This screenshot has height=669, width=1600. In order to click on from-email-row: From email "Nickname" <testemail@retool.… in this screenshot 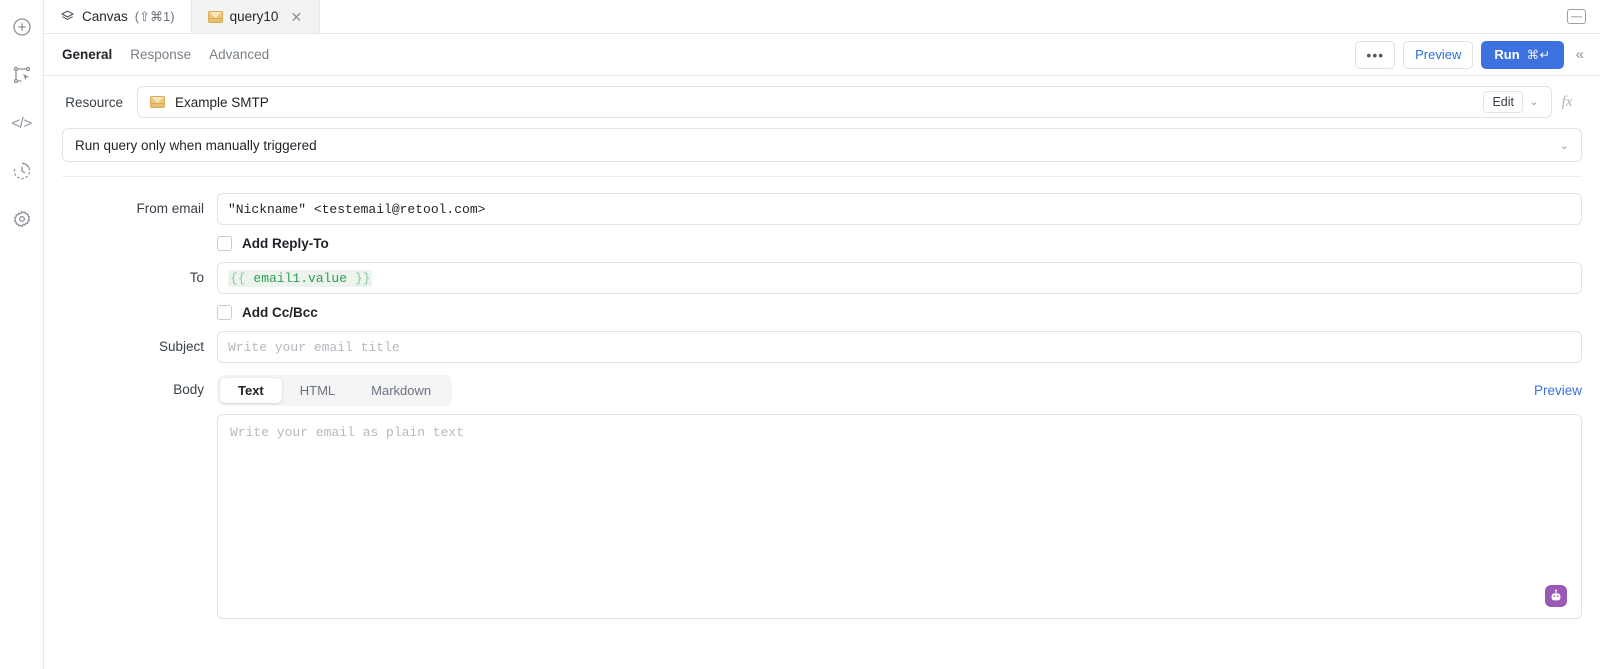, I will do `click(822, 209)`.